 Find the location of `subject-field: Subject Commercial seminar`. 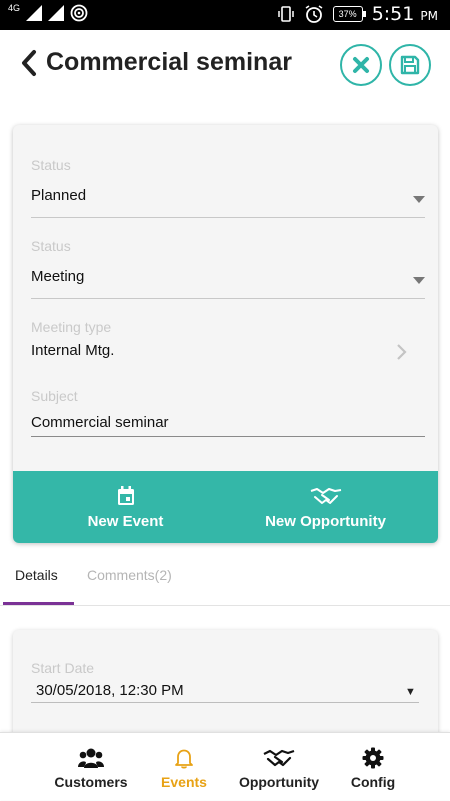

subject-field: Subject Commercial seminar is located at coordinates (228, 412).